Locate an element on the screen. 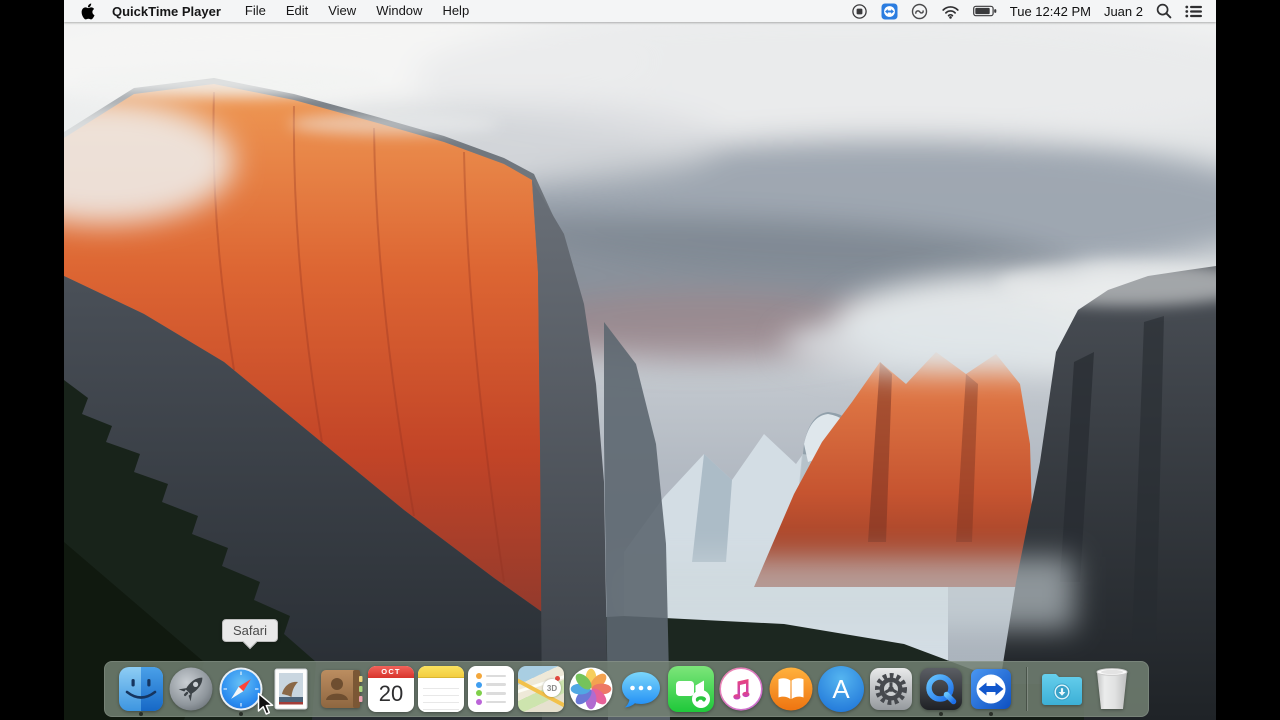 The image size is (1280, 720). dock-item-downloads-folder is located at coordinates (1062, 689).